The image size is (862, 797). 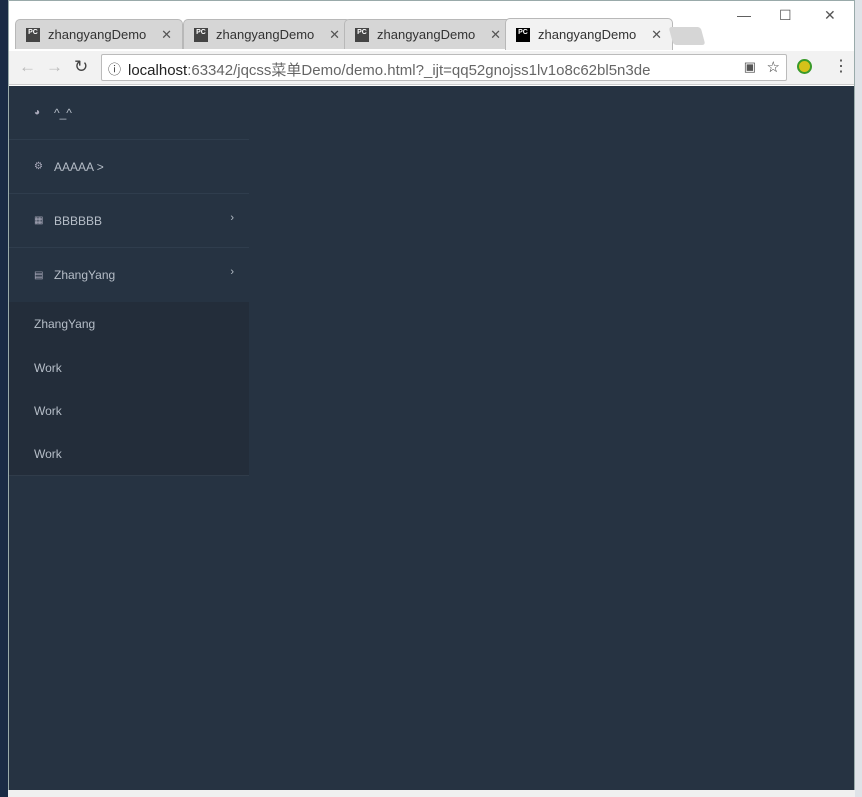 I want to click on tab-1: PC zhangyangDemo ✕, so click(x=99, y=34).